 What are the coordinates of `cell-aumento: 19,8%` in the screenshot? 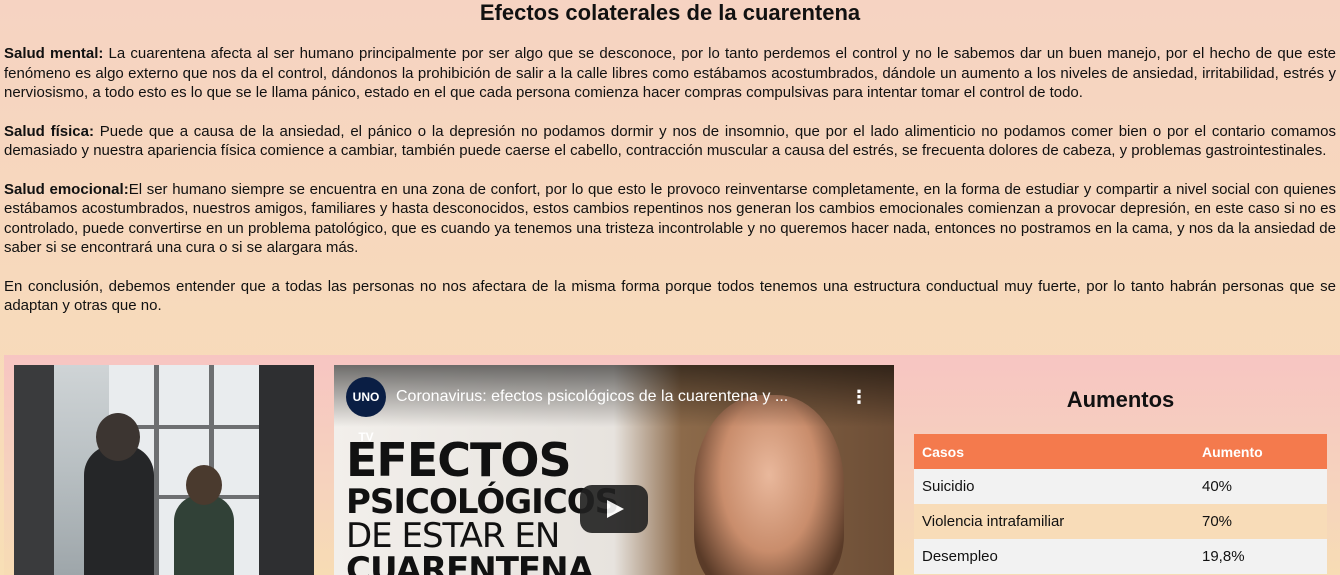 It's located at (1260, 556).